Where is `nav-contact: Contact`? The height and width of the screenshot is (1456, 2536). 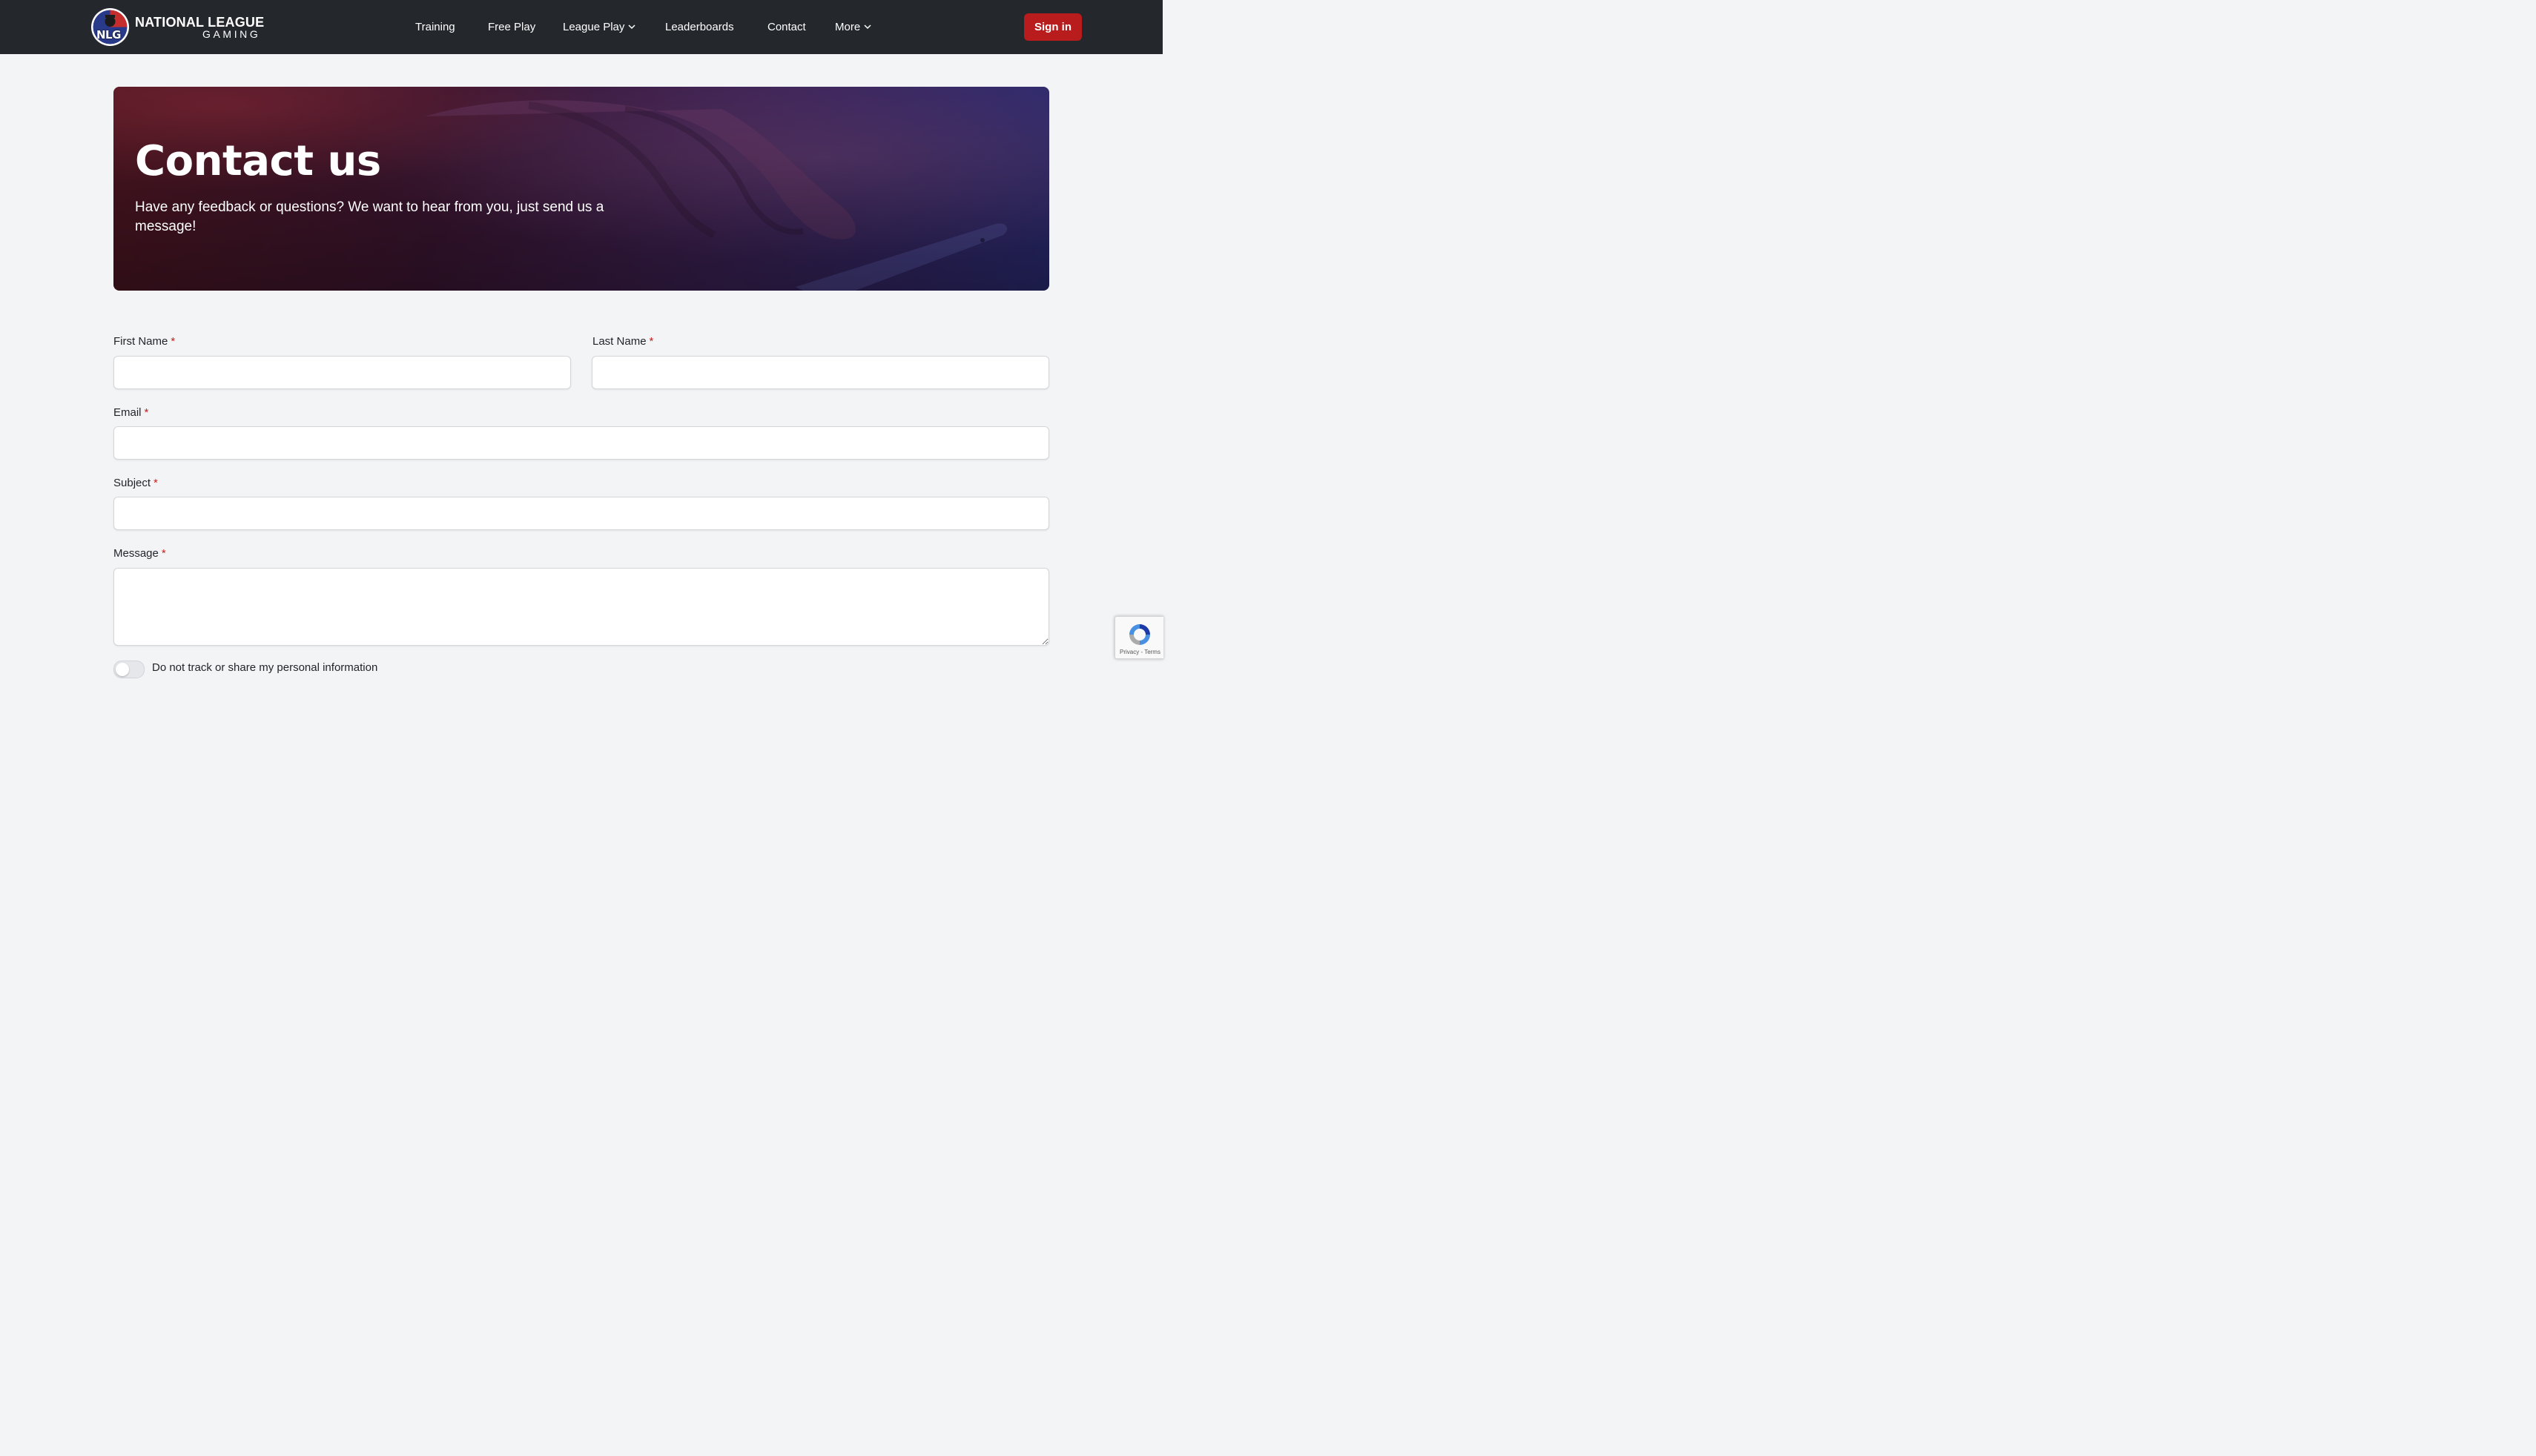
nav-contact: Contact is located at coordinates (787, 27).